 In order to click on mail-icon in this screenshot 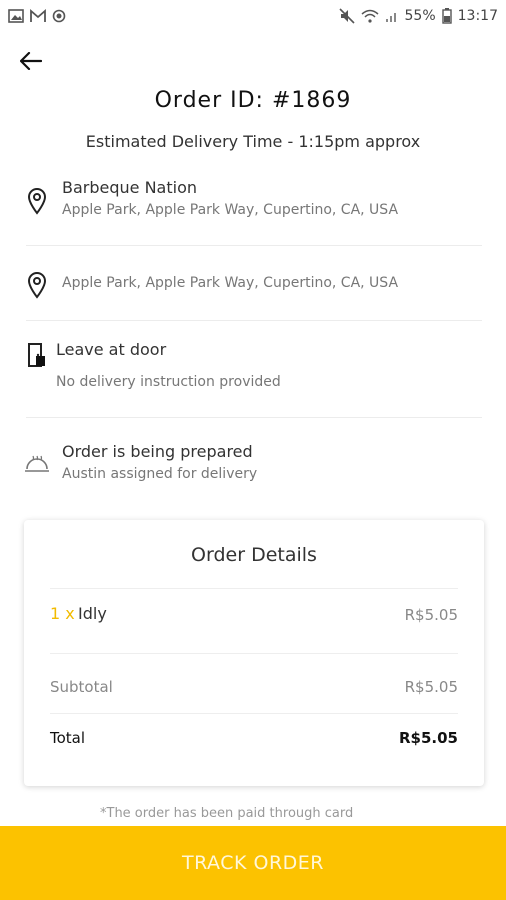, I will do `click(38, 15)`.